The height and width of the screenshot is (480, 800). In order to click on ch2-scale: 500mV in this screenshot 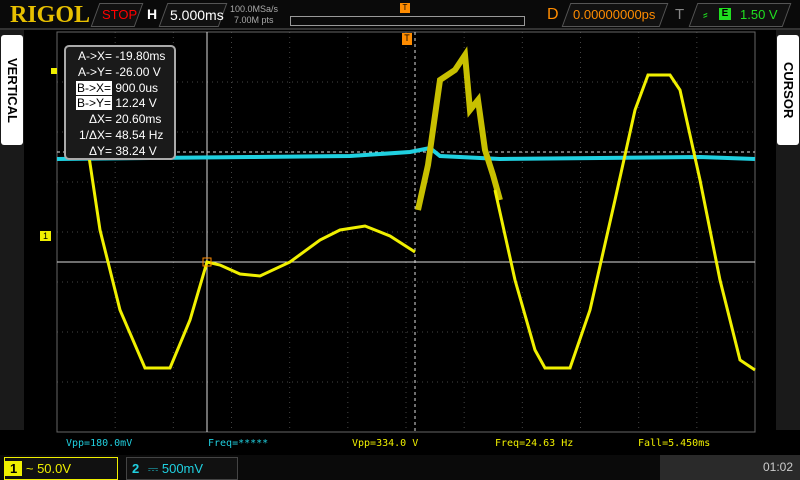, I will do `click(182, 468)`.